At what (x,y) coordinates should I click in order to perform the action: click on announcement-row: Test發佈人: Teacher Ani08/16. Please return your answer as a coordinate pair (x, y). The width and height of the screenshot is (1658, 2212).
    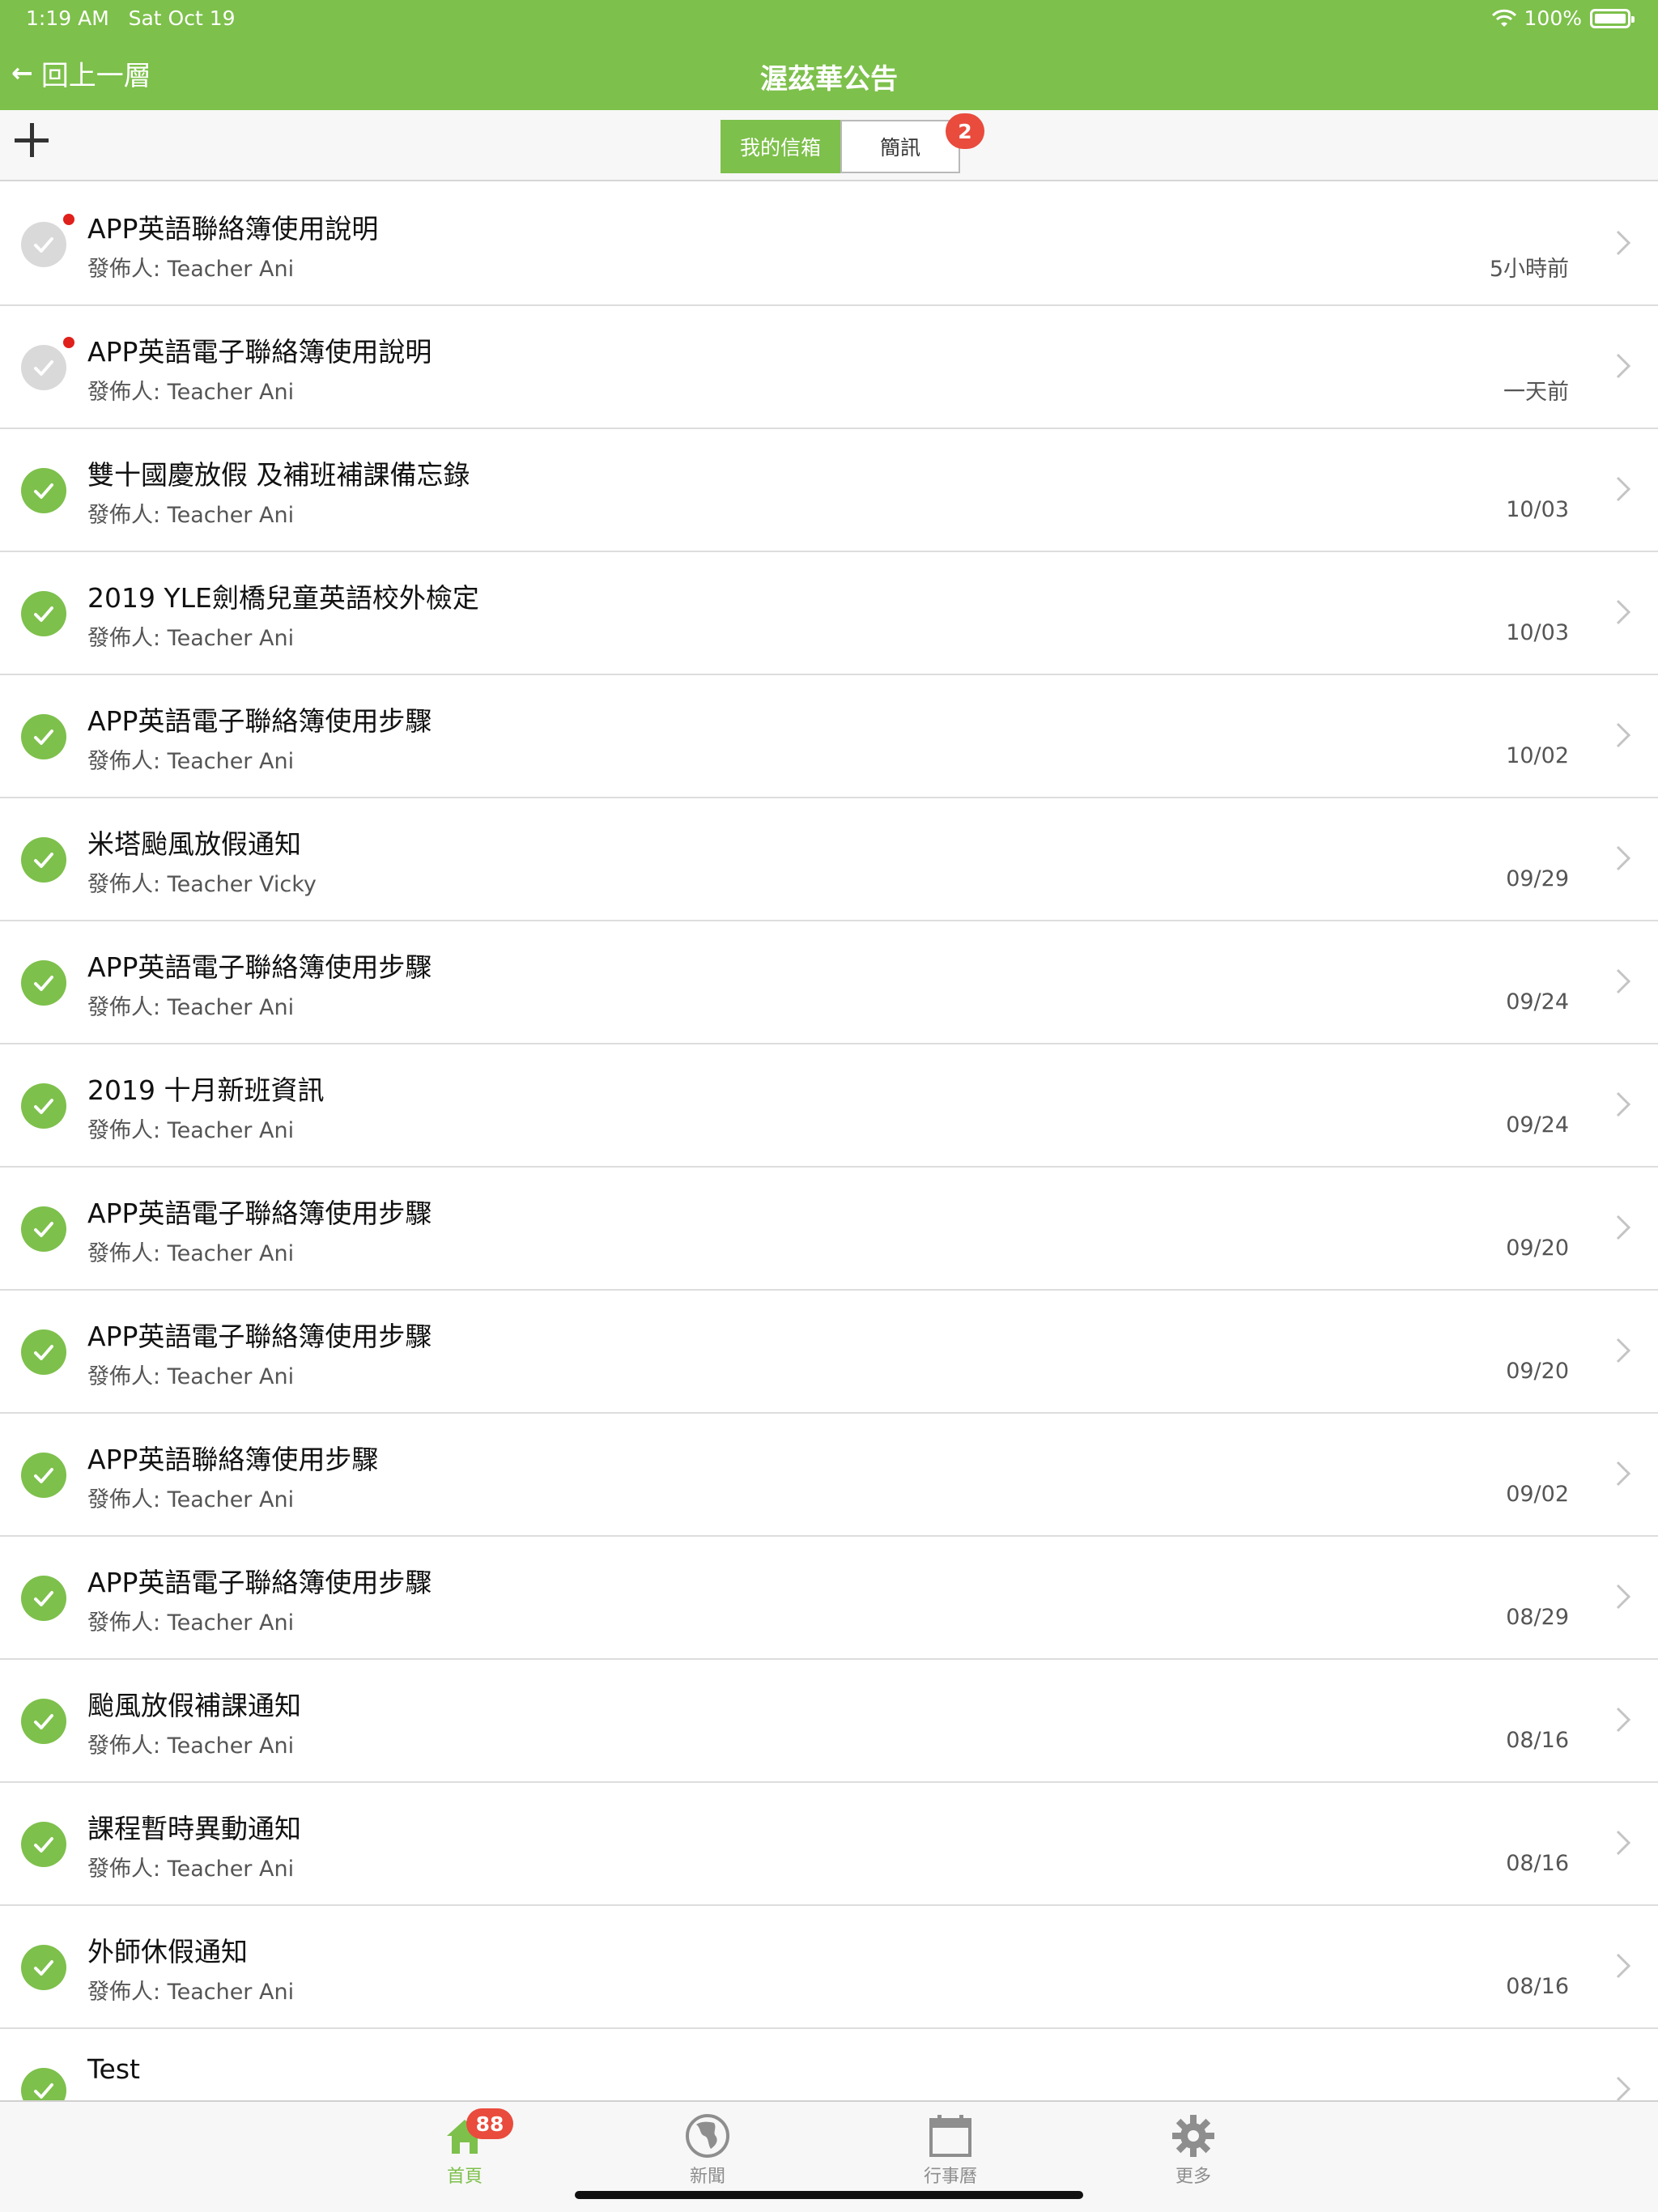
    Looking at the image, I should click on (829, 2065).